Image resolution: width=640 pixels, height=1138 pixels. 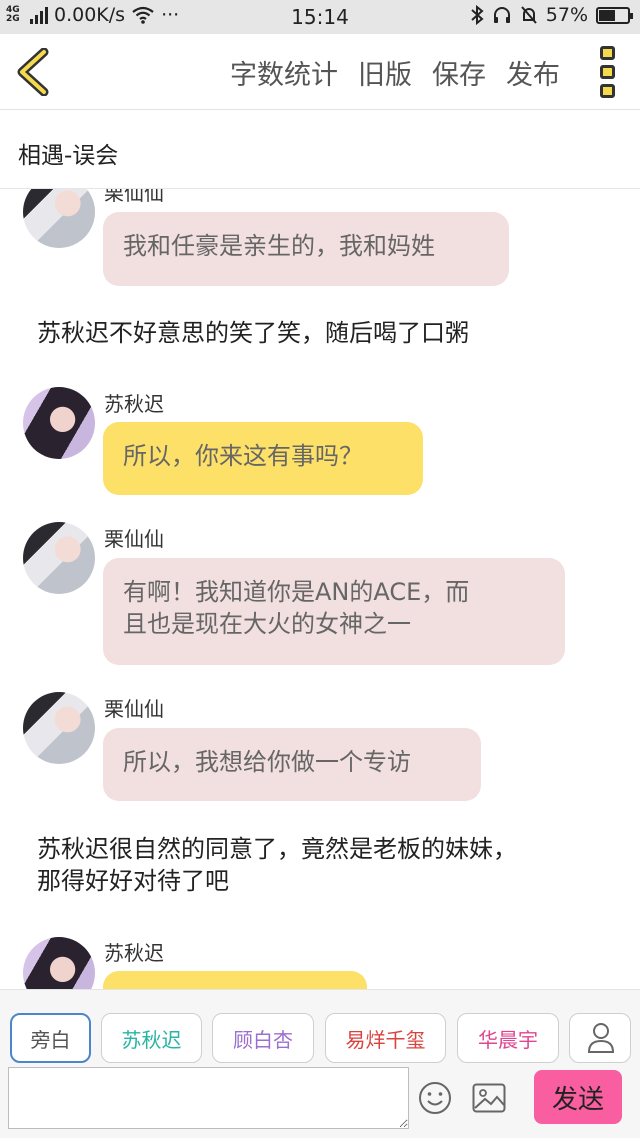 I want to click on message-bubble: 有啊！我知道你是AN的ACE，而 且也是现在大火的女神之一, so click(x=334, y=611).